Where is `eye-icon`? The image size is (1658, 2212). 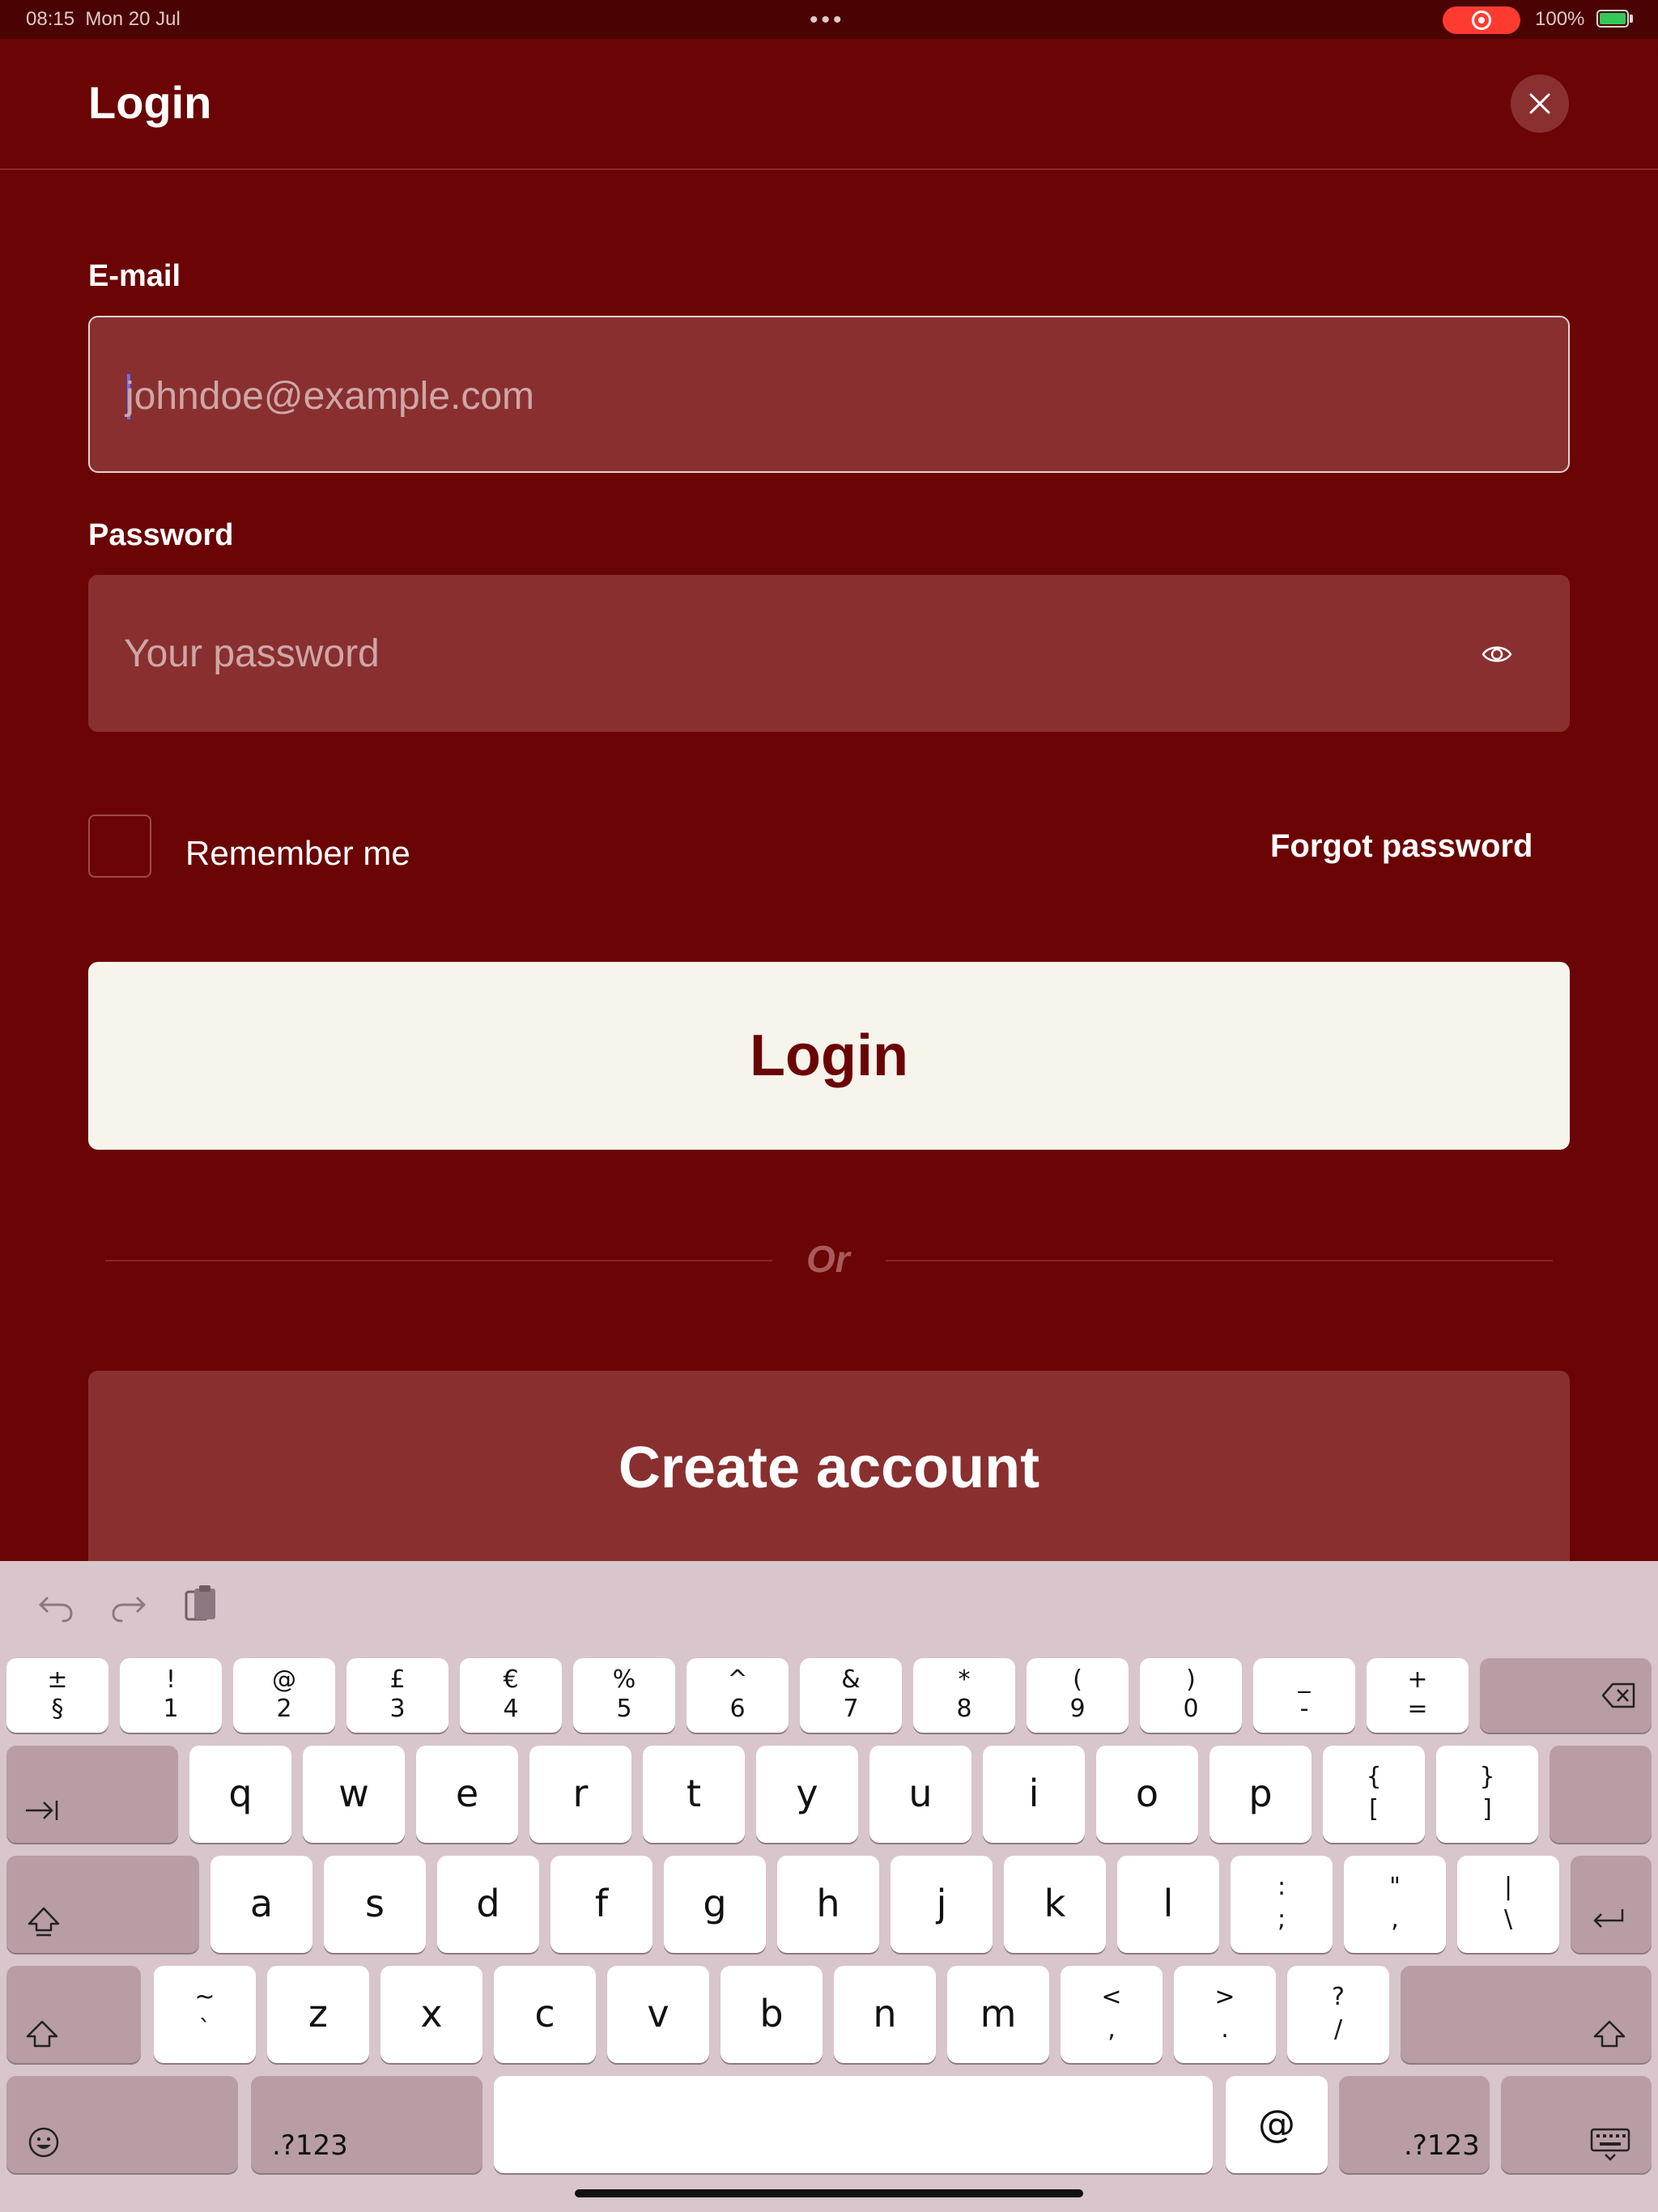
eye-icon is located at coordinates (1497, 654).